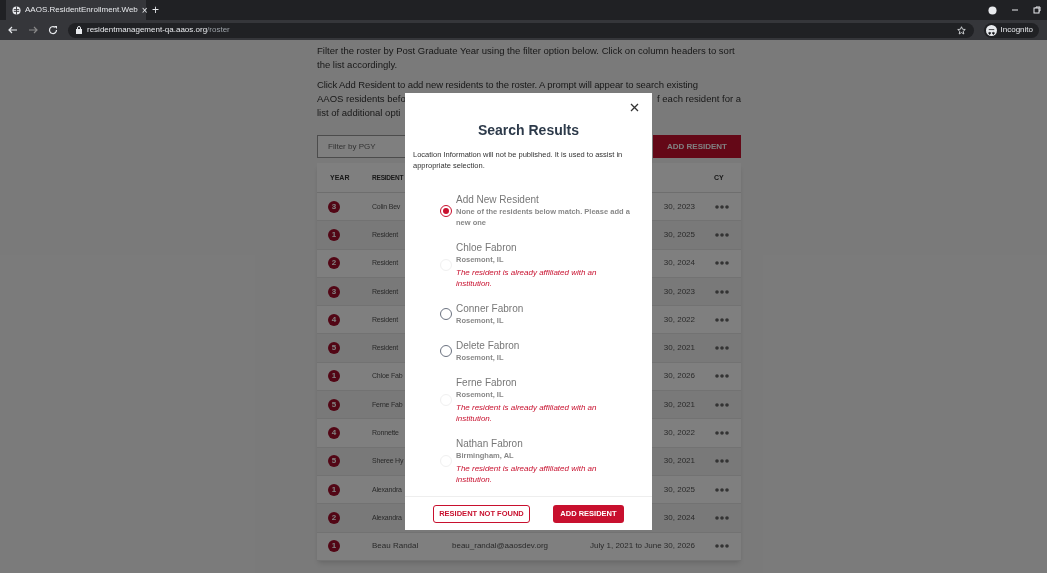  What do you see at coordinates (961, 30) in the screenshot?
I see `star-icon` at bounding box center [961, 30].